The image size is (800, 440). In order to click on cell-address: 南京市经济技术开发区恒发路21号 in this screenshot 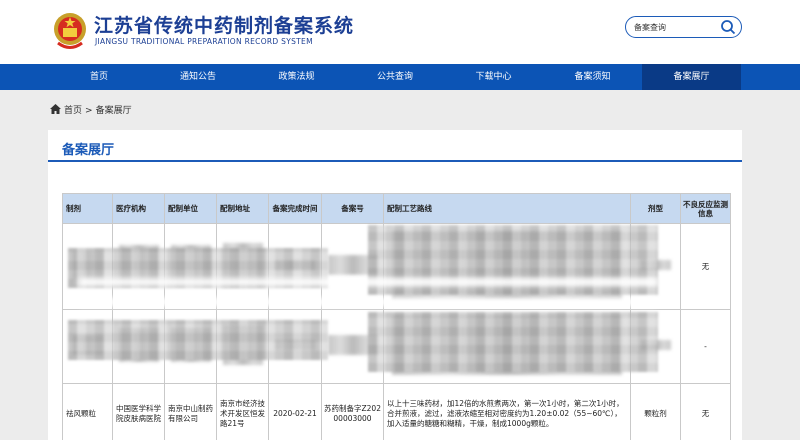, I will do `click(242, 411)`.